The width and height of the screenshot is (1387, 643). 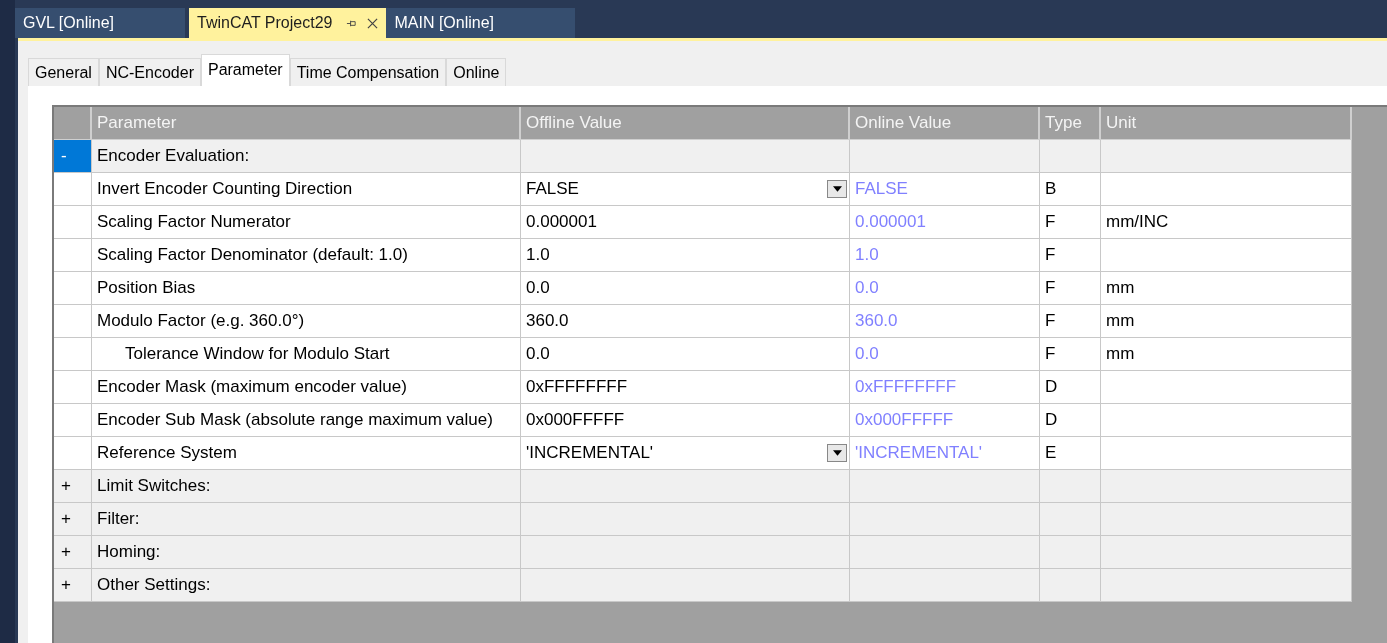 I want to click on group-label: Other Settings:, so click(x=306, y=585).